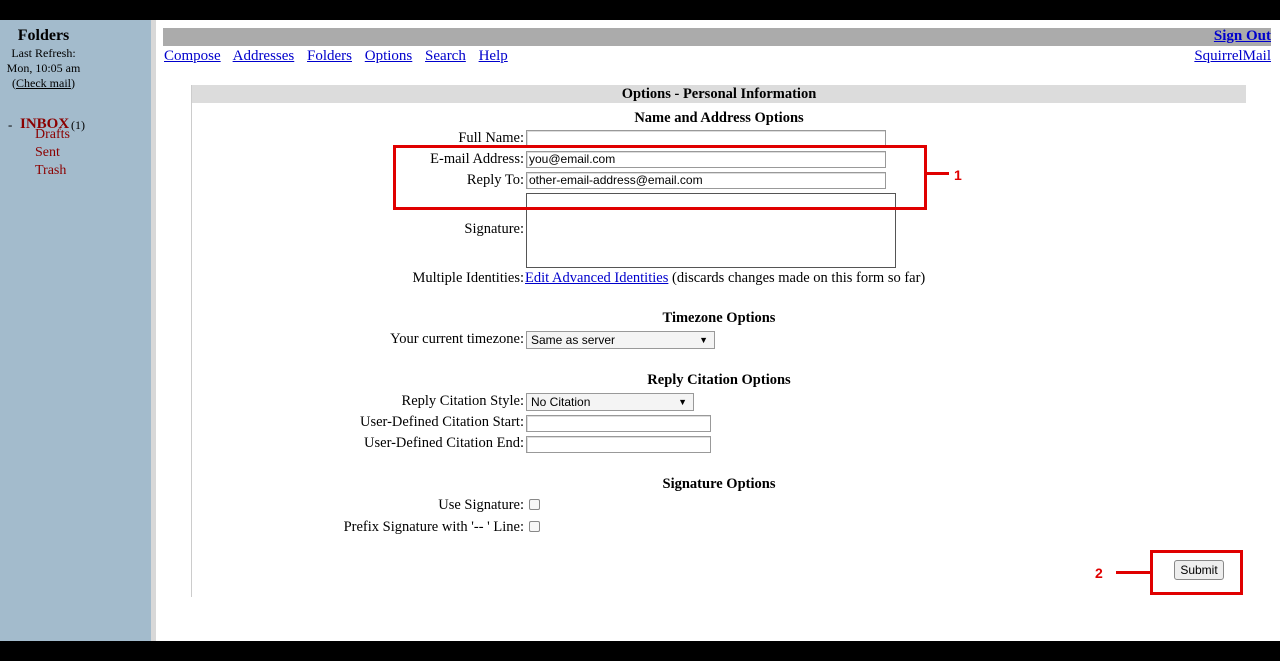  What do you see at coordinates (43, 35) in the screenshot?
I see `folders-title: Folders` at bounding box center [43, 35].